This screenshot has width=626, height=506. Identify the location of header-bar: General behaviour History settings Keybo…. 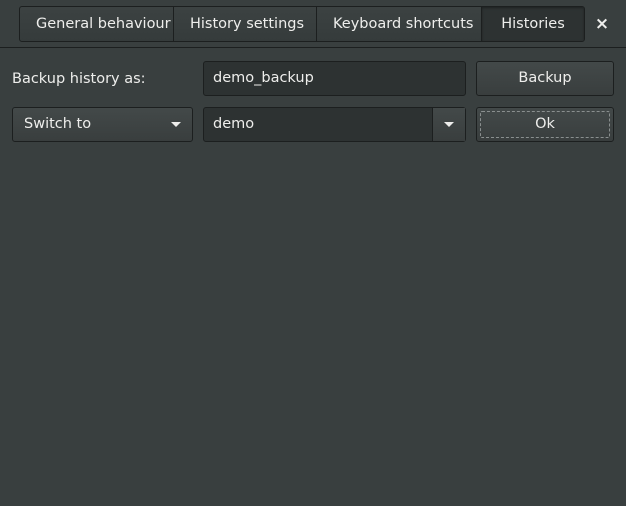
(313, 24).